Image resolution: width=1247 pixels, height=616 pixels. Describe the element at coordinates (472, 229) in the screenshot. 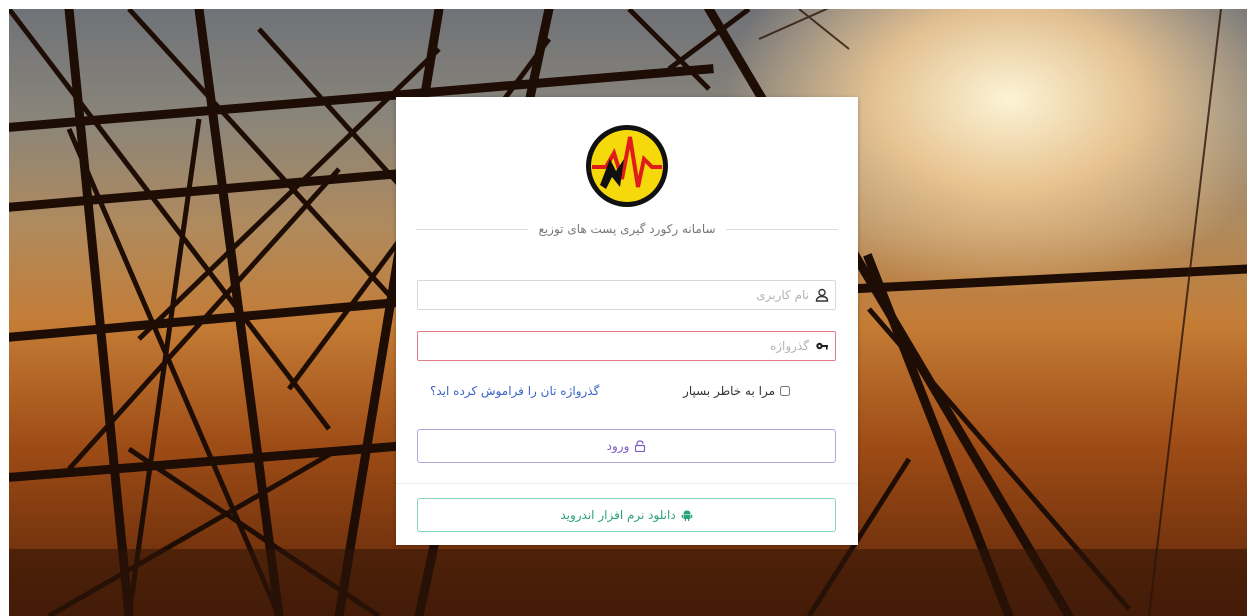

I see `divider-line-left` at that location.